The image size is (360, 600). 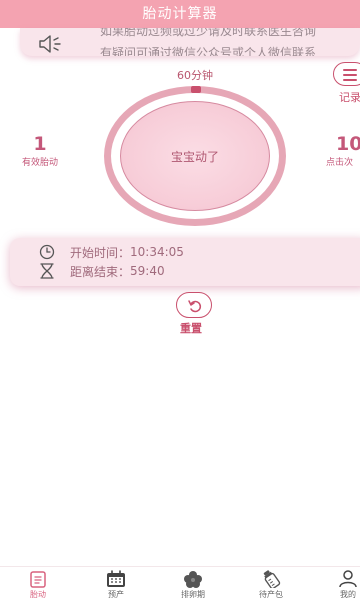 What do you see at coordinates (271, 594) in the screenshot?
I see `tab-label: 待产包` at bounding box center [271, 594].